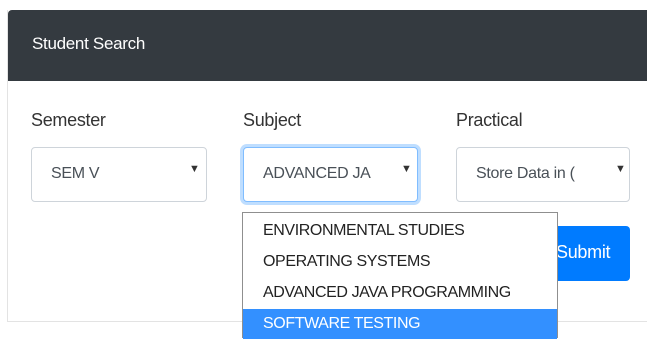 The height and width of the screenshot is (339, 647). I want to click on semester-select: SEM V ▼, so click(119, 174).